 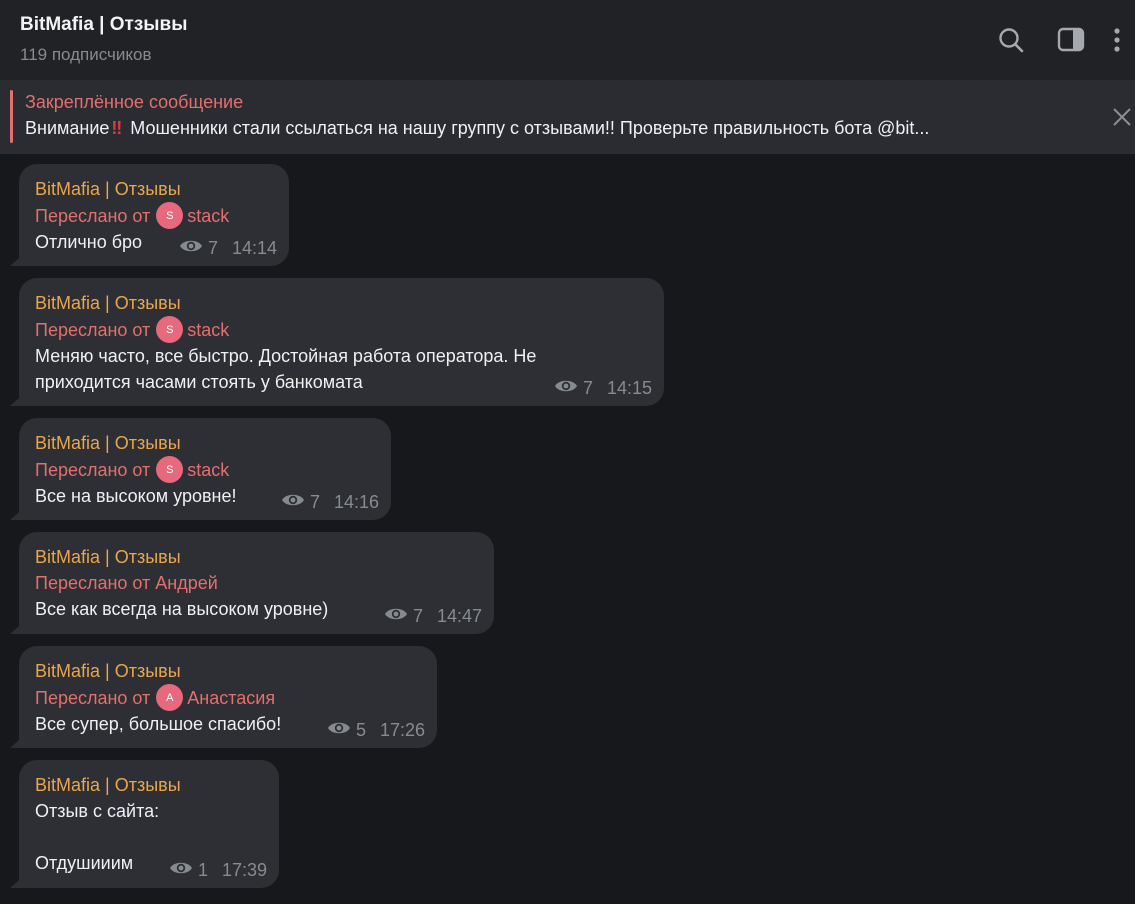 What do you see at coordinates (244, 870) in the screenshot?
I see `message-time: 17:39` at bounding box center [244, 870].